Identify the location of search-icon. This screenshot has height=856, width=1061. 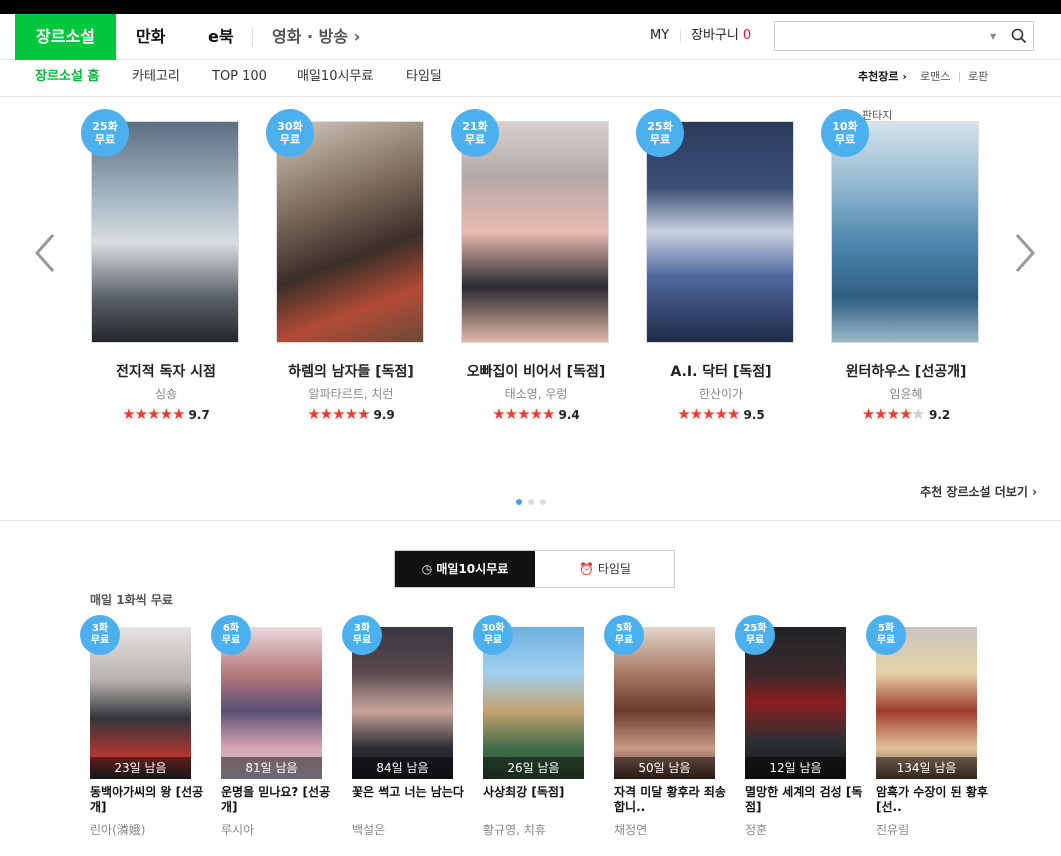
(1019, 36).